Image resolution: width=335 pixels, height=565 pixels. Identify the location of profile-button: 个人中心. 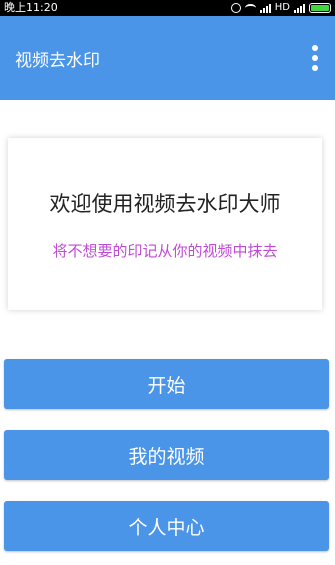
(166, 526).